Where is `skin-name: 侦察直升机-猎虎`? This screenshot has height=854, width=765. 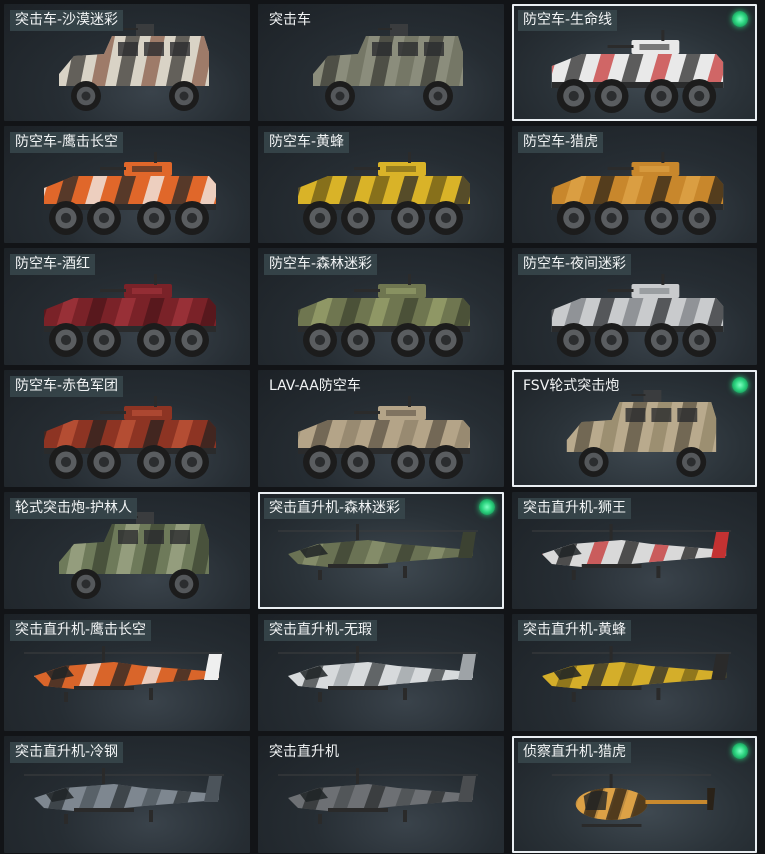
skin-name: 侦察直升机-猎虎 is located at coordinates (575, 752).